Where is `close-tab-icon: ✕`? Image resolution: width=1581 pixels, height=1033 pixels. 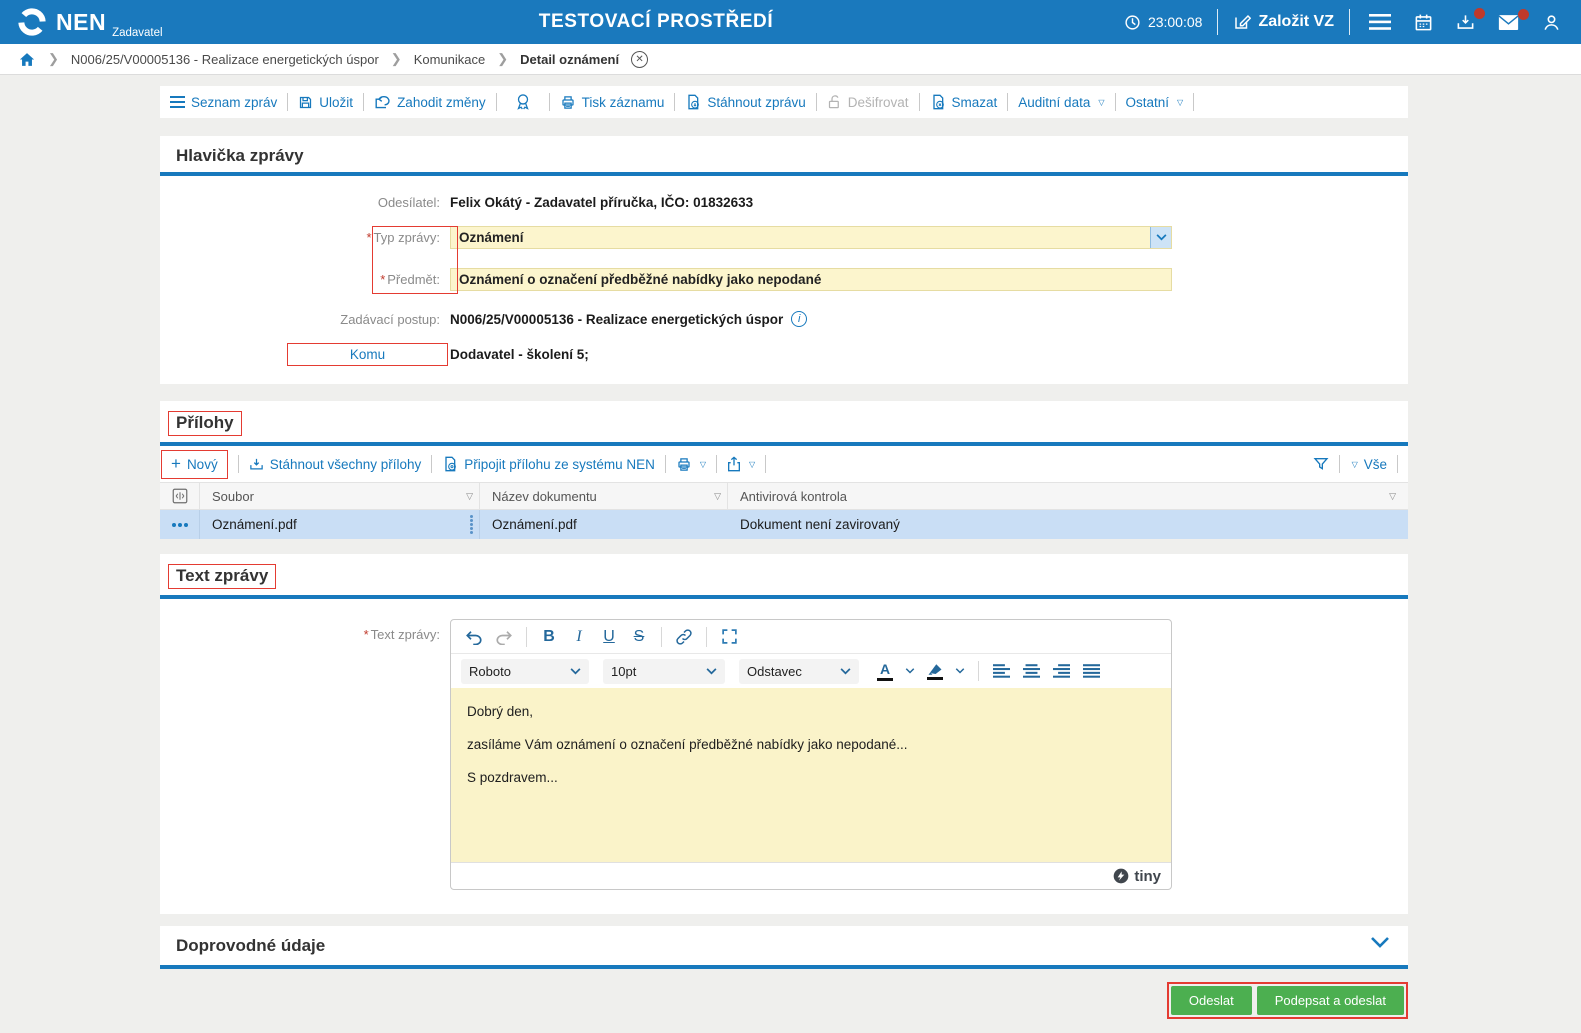 close-tab-icon: ✕ is located at coordinates (640, 59).